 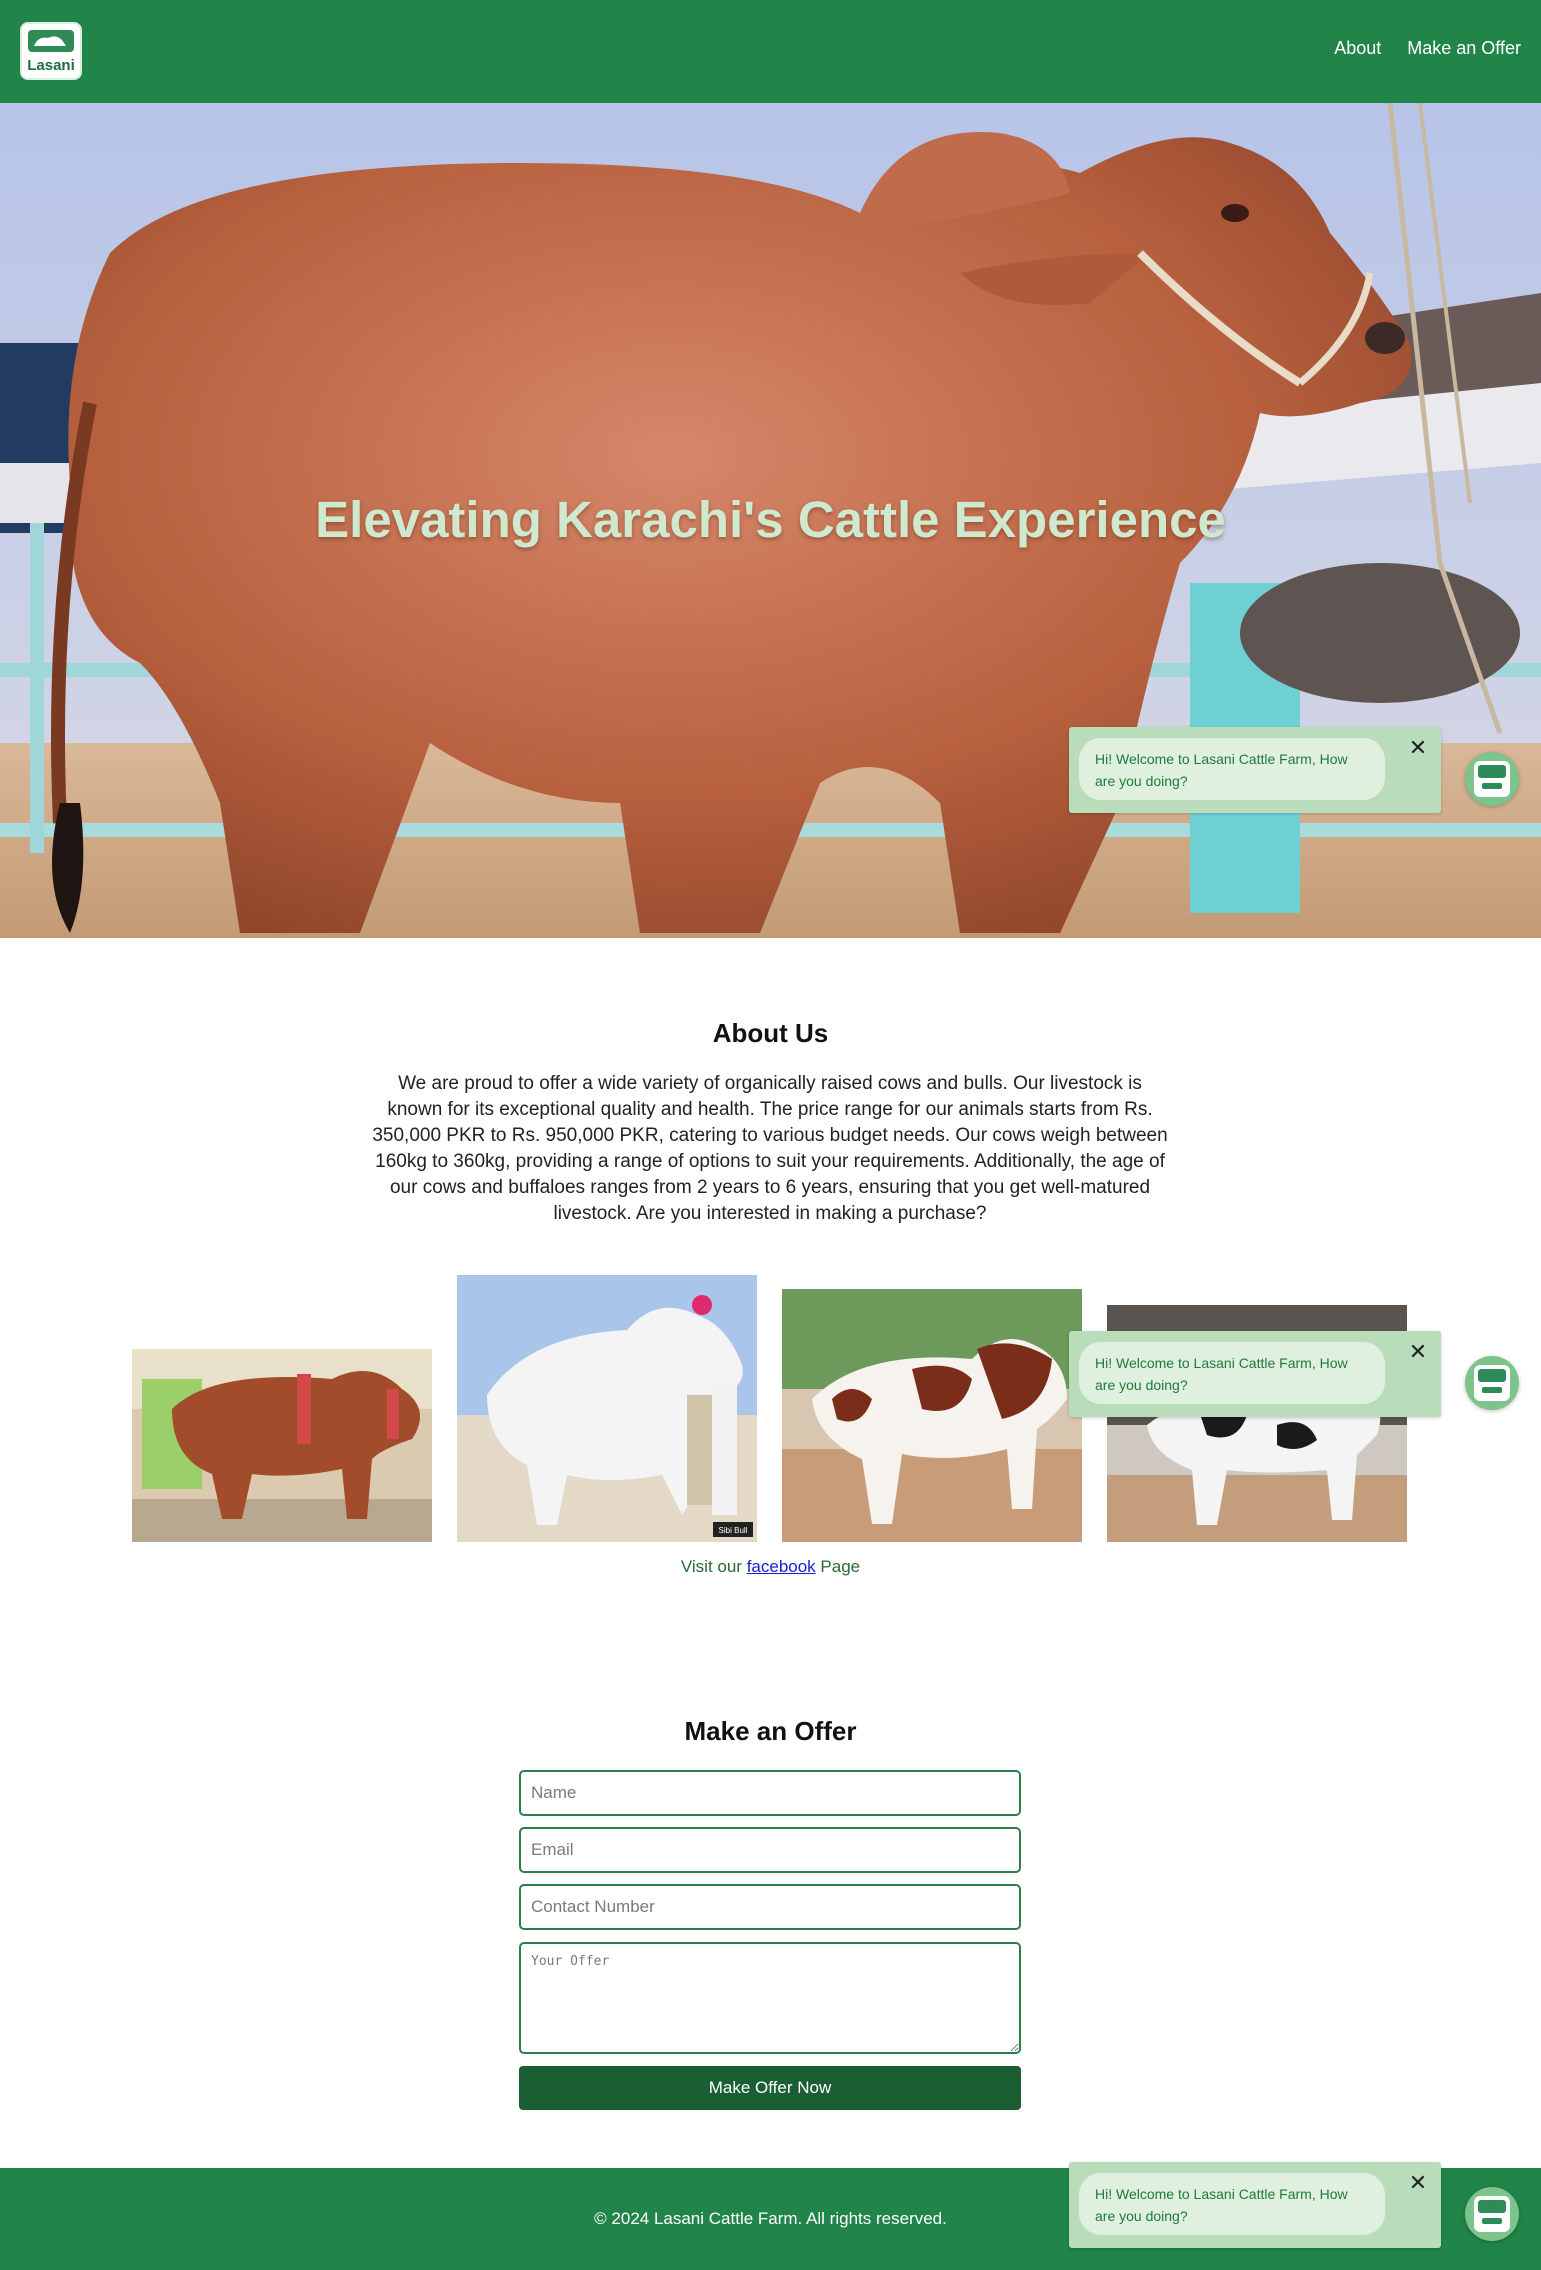 I want to click on about-title: About Us, so click(x=770, y=1033).